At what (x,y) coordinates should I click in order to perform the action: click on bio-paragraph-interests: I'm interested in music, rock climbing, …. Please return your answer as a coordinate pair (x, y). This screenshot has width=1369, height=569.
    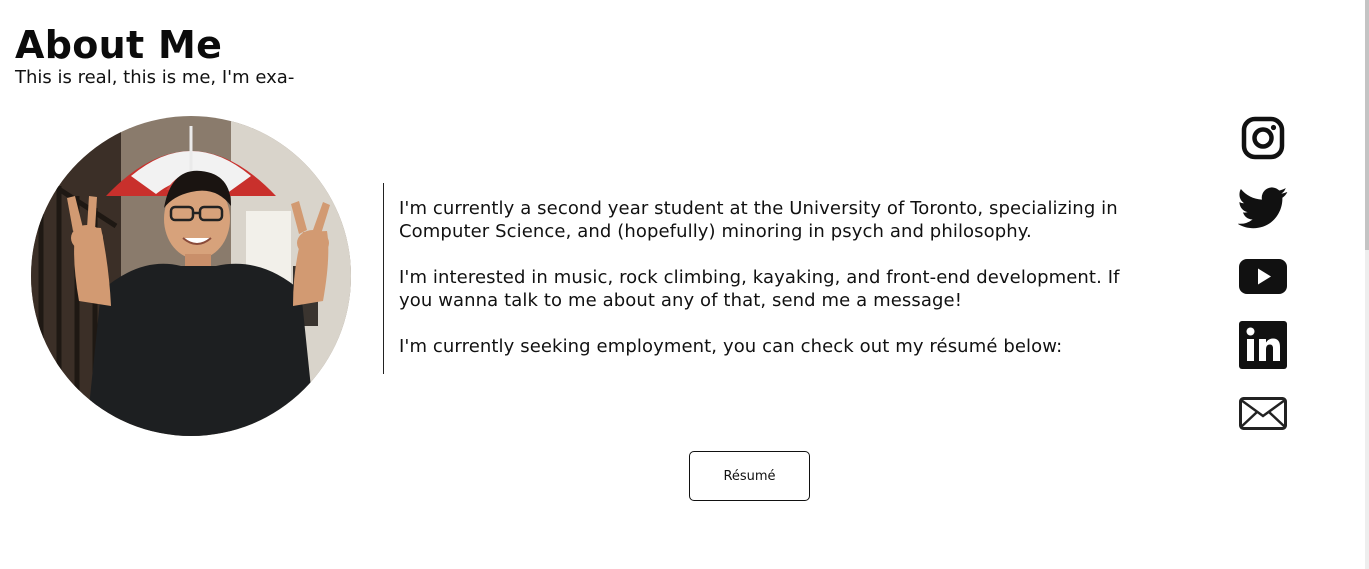
    Looking at the image, I should click on (759, 289).